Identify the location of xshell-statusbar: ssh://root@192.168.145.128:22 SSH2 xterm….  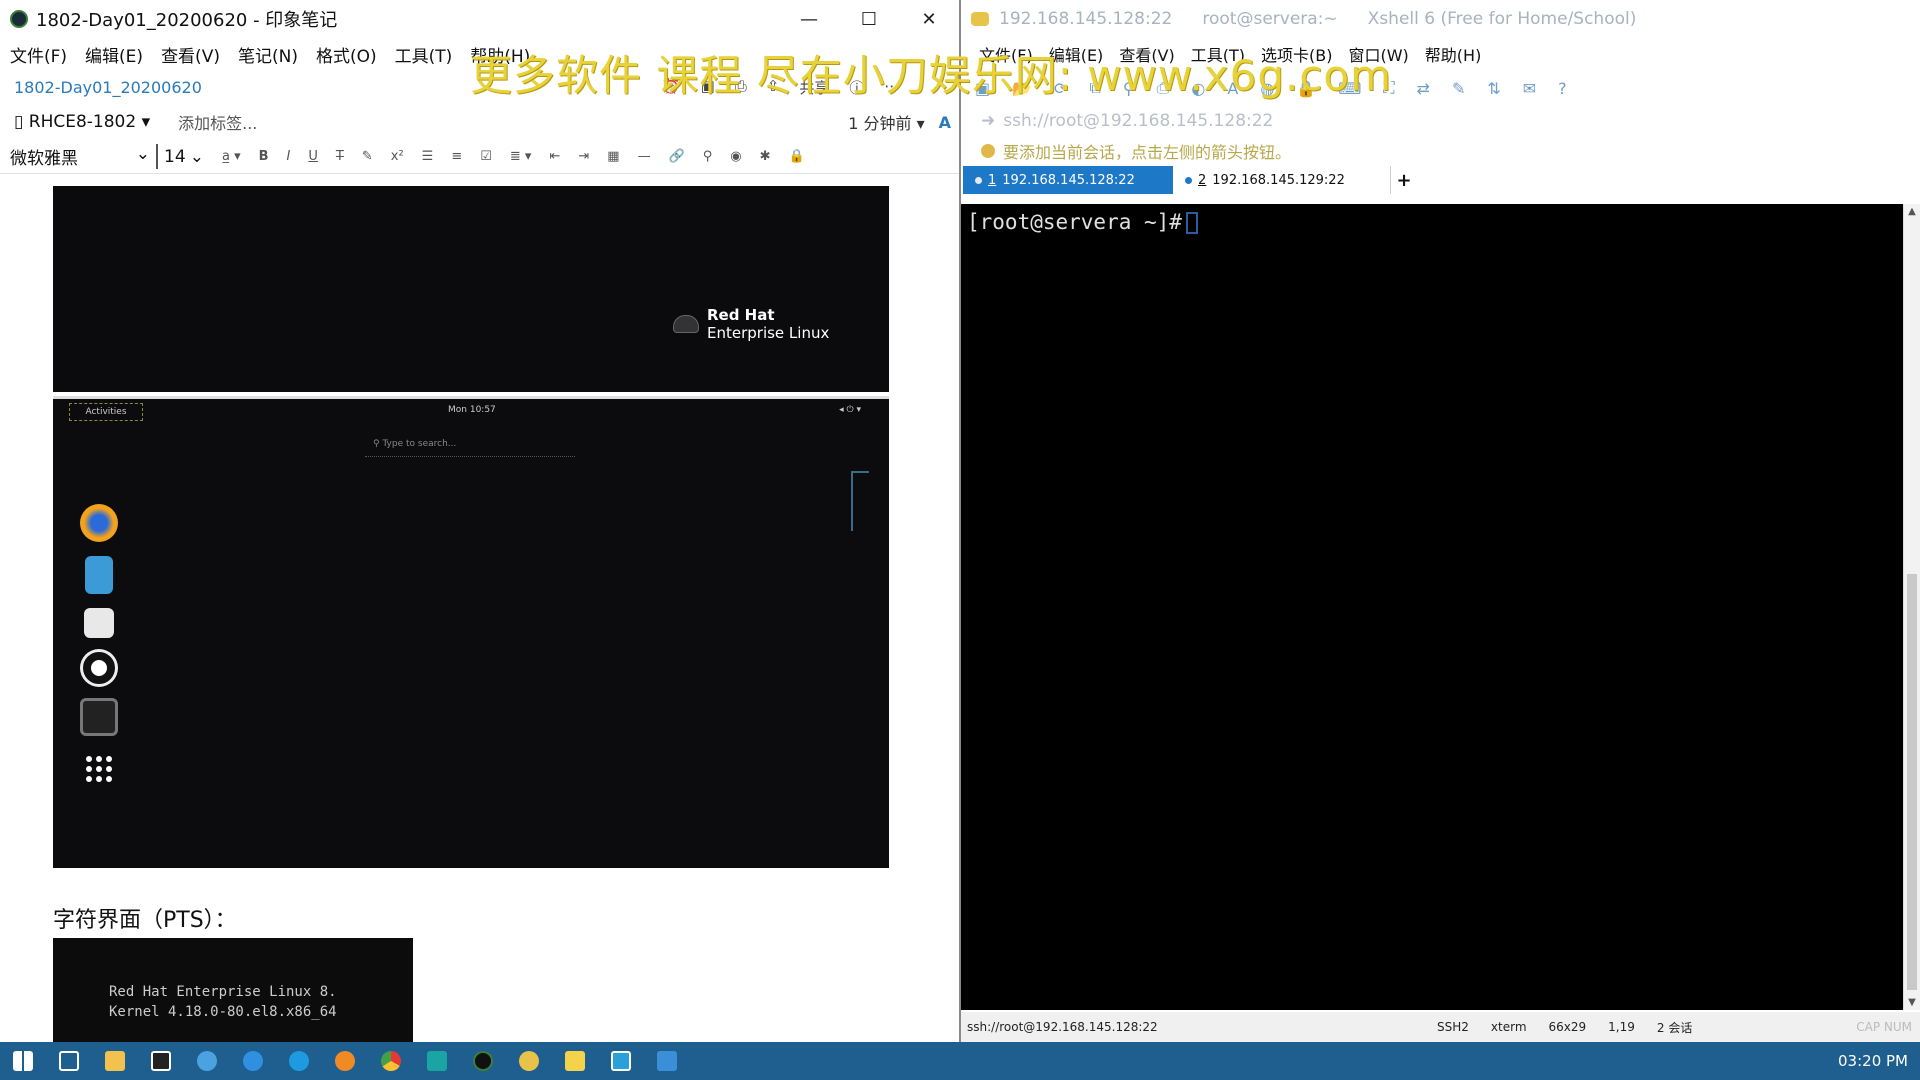
(1440, 1027).